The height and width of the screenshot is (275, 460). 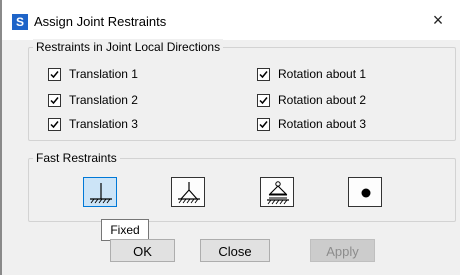 What do you see at coordinates (125, 230) in the screenshot?
I see `fixed-tooltip: Fixed` at bounding box center [125, 230].